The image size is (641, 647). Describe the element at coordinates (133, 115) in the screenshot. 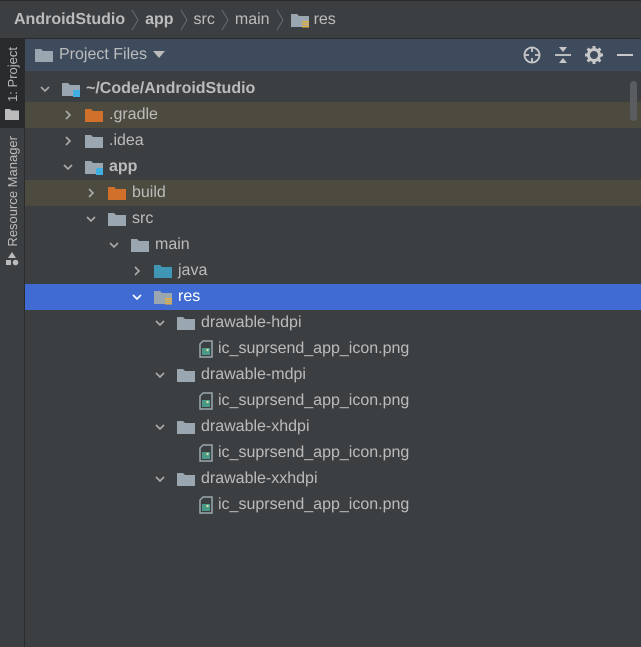

I see `tree-item-label: .gradle` at that location.